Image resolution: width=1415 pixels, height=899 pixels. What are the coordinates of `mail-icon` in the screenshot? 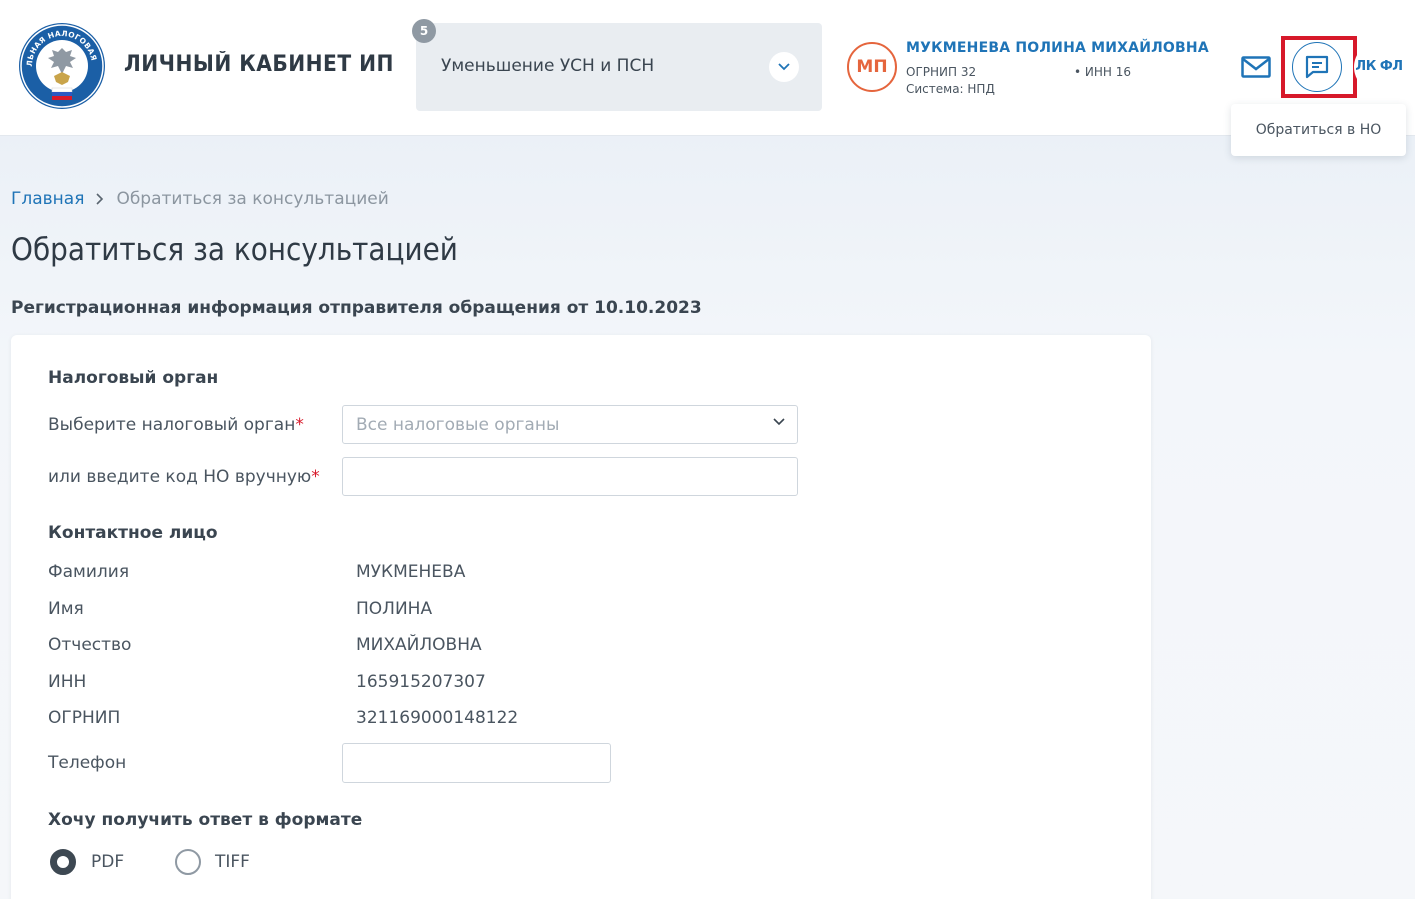 It's located at (1256, 67).